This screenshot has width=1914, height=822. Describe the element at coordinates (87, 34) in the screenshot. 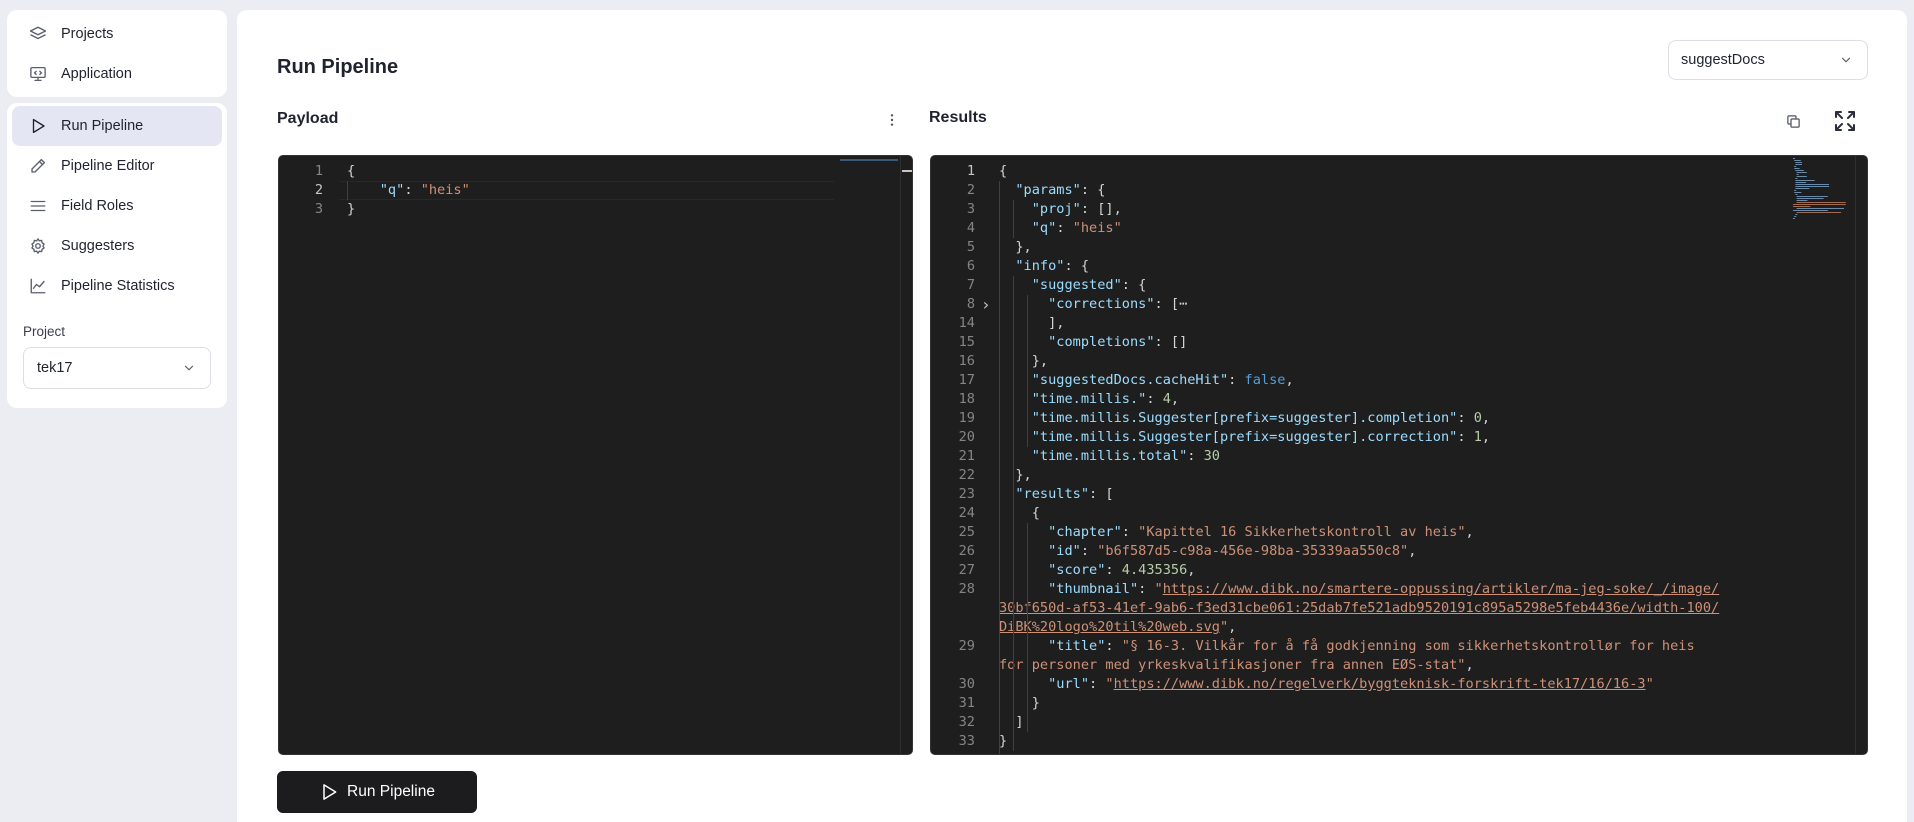

I see `sidebar-item-label: Projects` at that location.